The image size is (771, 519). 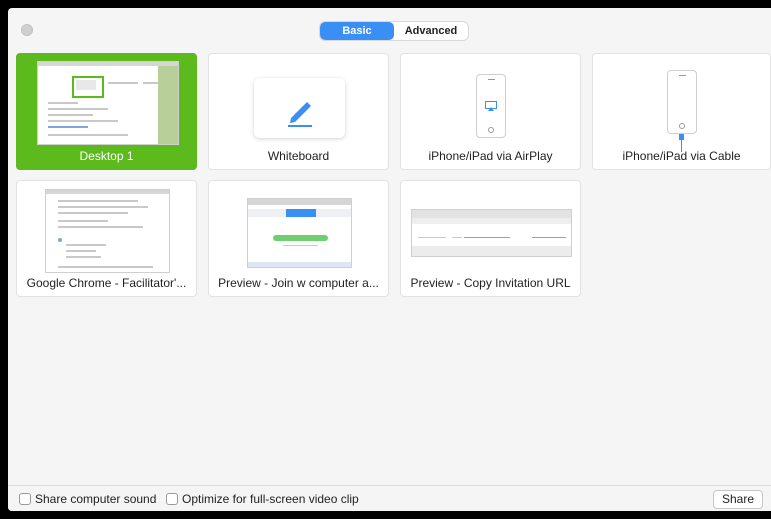 I want to click on desktop-thumbnail, so click(x=108, y=103).